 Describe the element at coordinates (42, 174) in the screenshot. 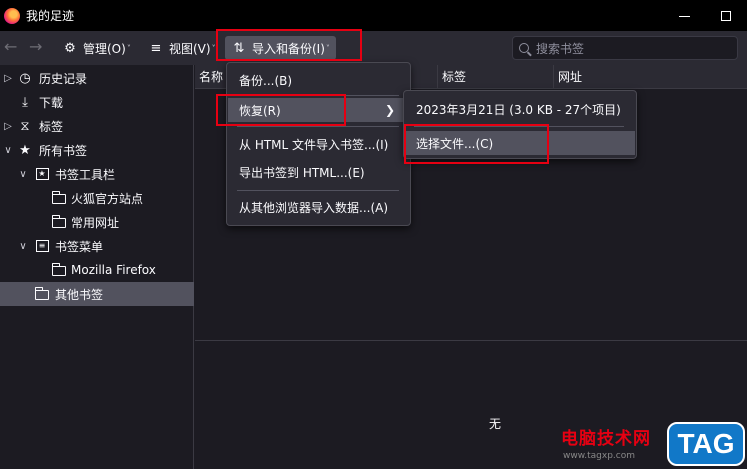

I see `bookmarks-toolbar-icon: ★` at that location.